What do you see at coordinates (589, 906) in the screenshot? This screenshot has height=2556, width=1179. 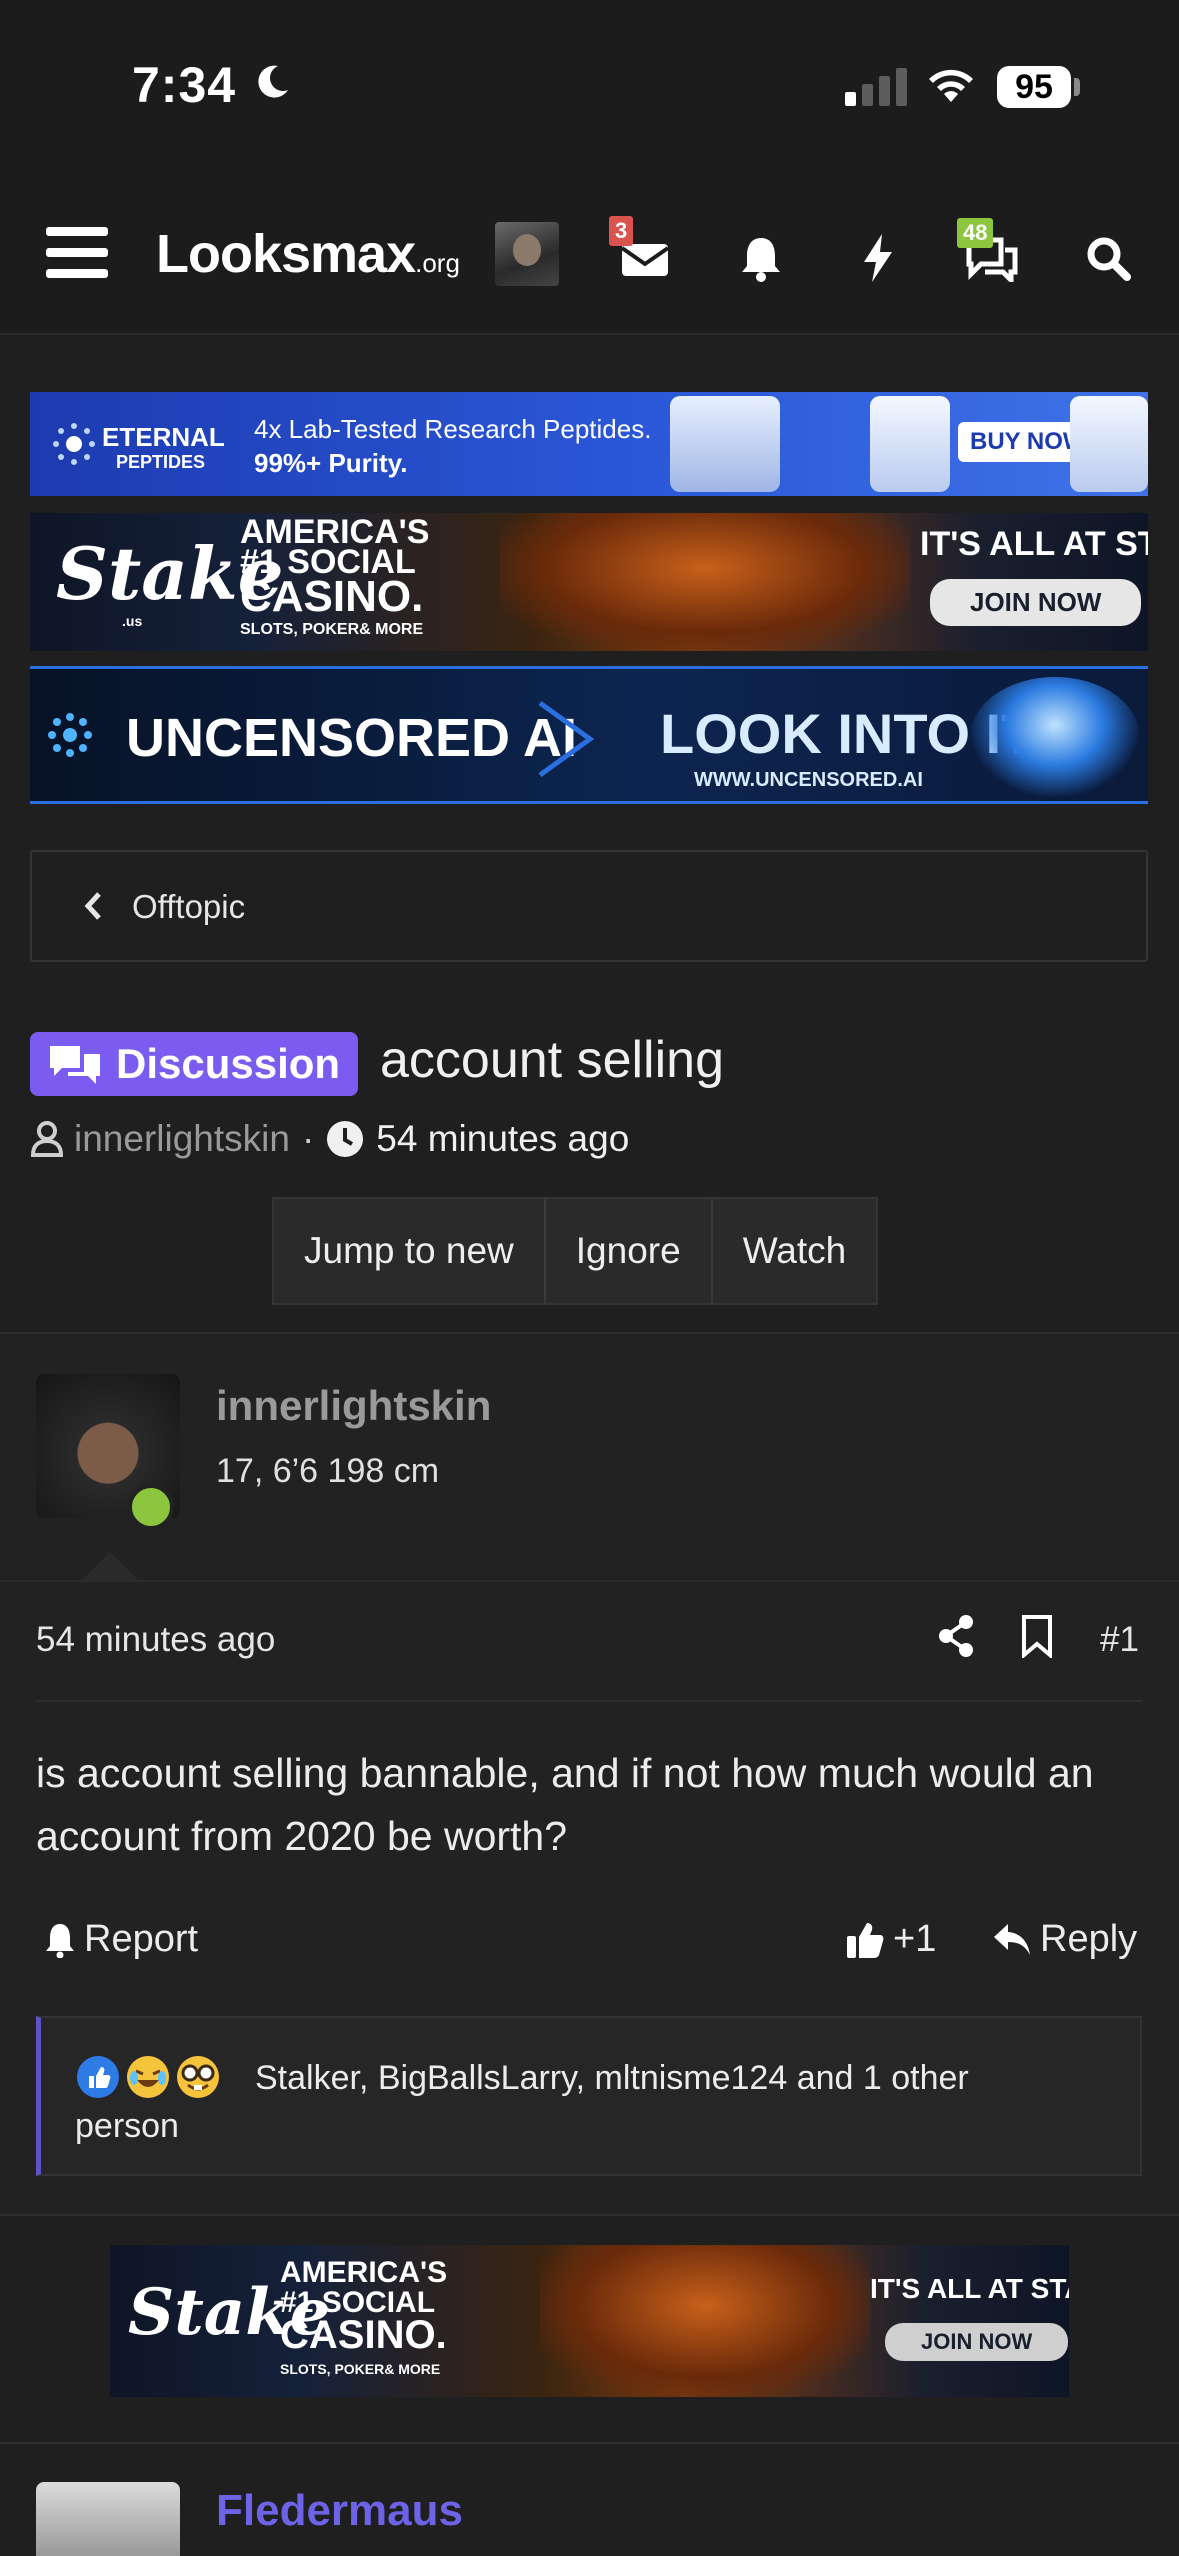 I see `breadcrumb: Offtopic` at bounding box center [589, 906].